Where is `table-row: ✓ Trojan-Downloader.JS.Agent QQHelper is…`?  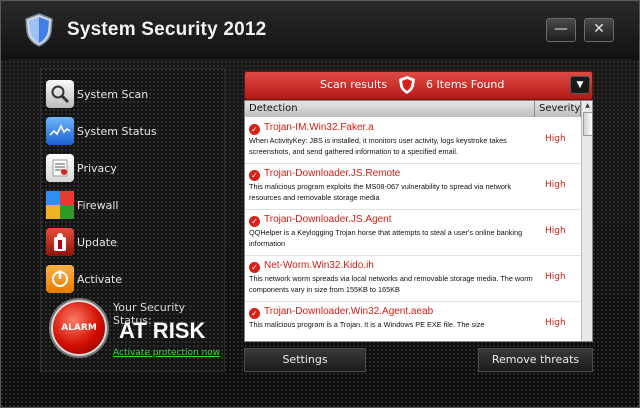 table-row: ✓ Trojan-Downloader.JS.Agent QQHelper is… is located at coordinates (413, 233).